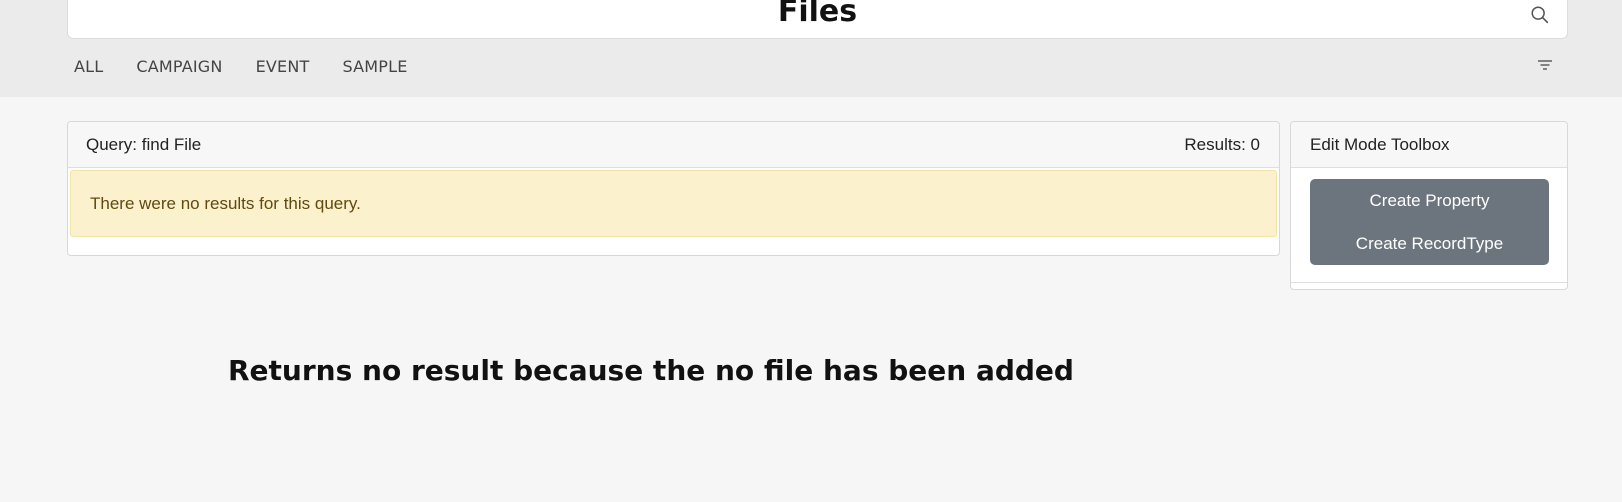  I want to click on toolbox-button-group: Create Property Create RecordType, so click(1429, 222).